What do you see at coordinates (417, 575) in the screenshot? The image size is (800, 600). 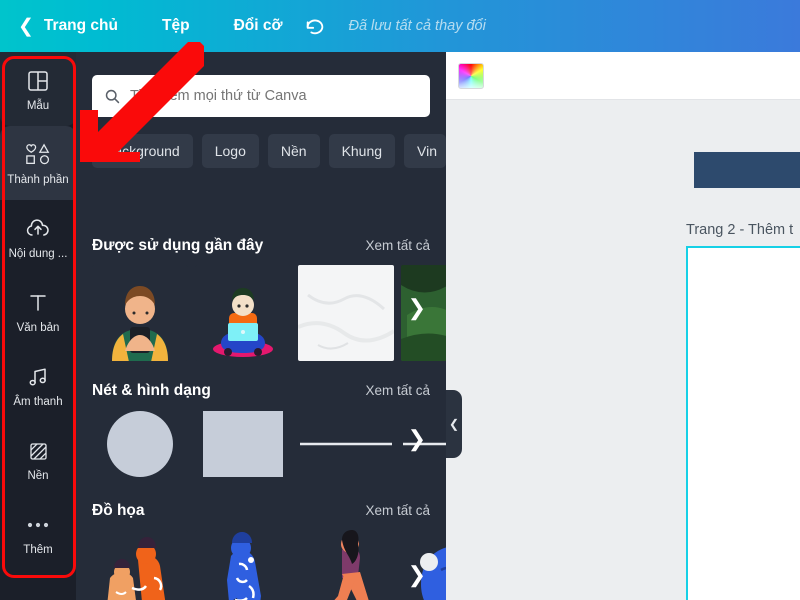 I see `graphics-next-chevron-right-icon: ❯` at bounding box center [417, 575].